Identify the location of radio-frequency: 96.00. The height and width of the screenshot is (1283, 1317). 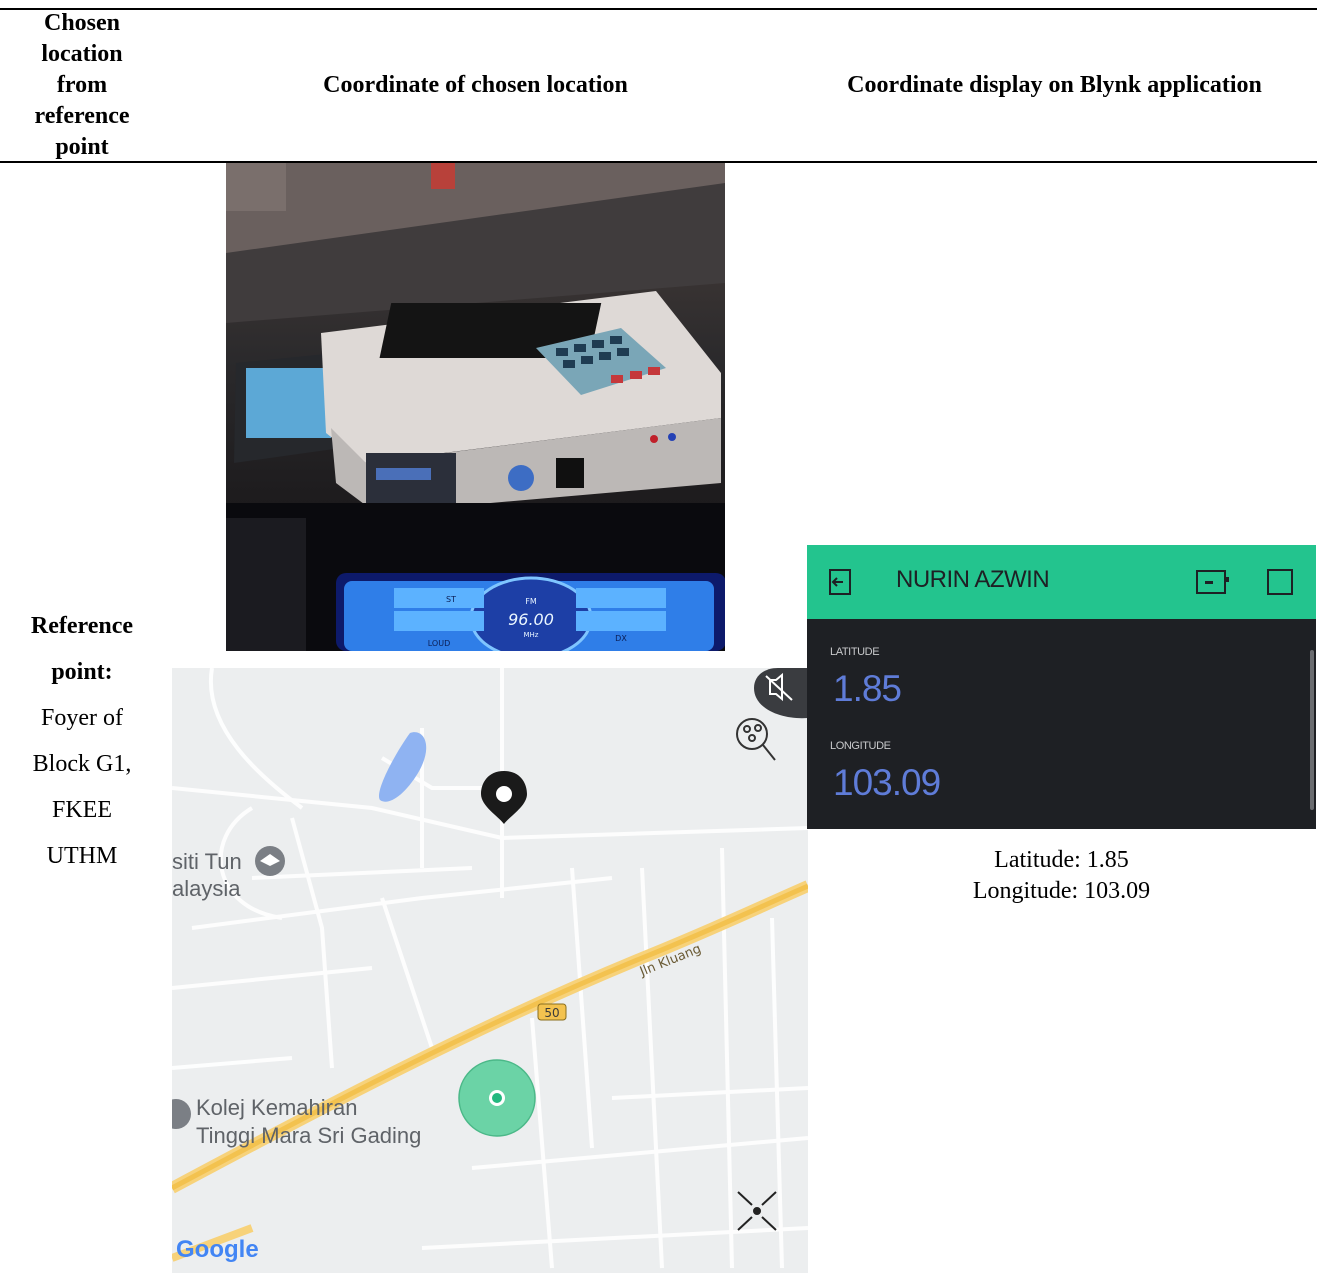
(531, 619).